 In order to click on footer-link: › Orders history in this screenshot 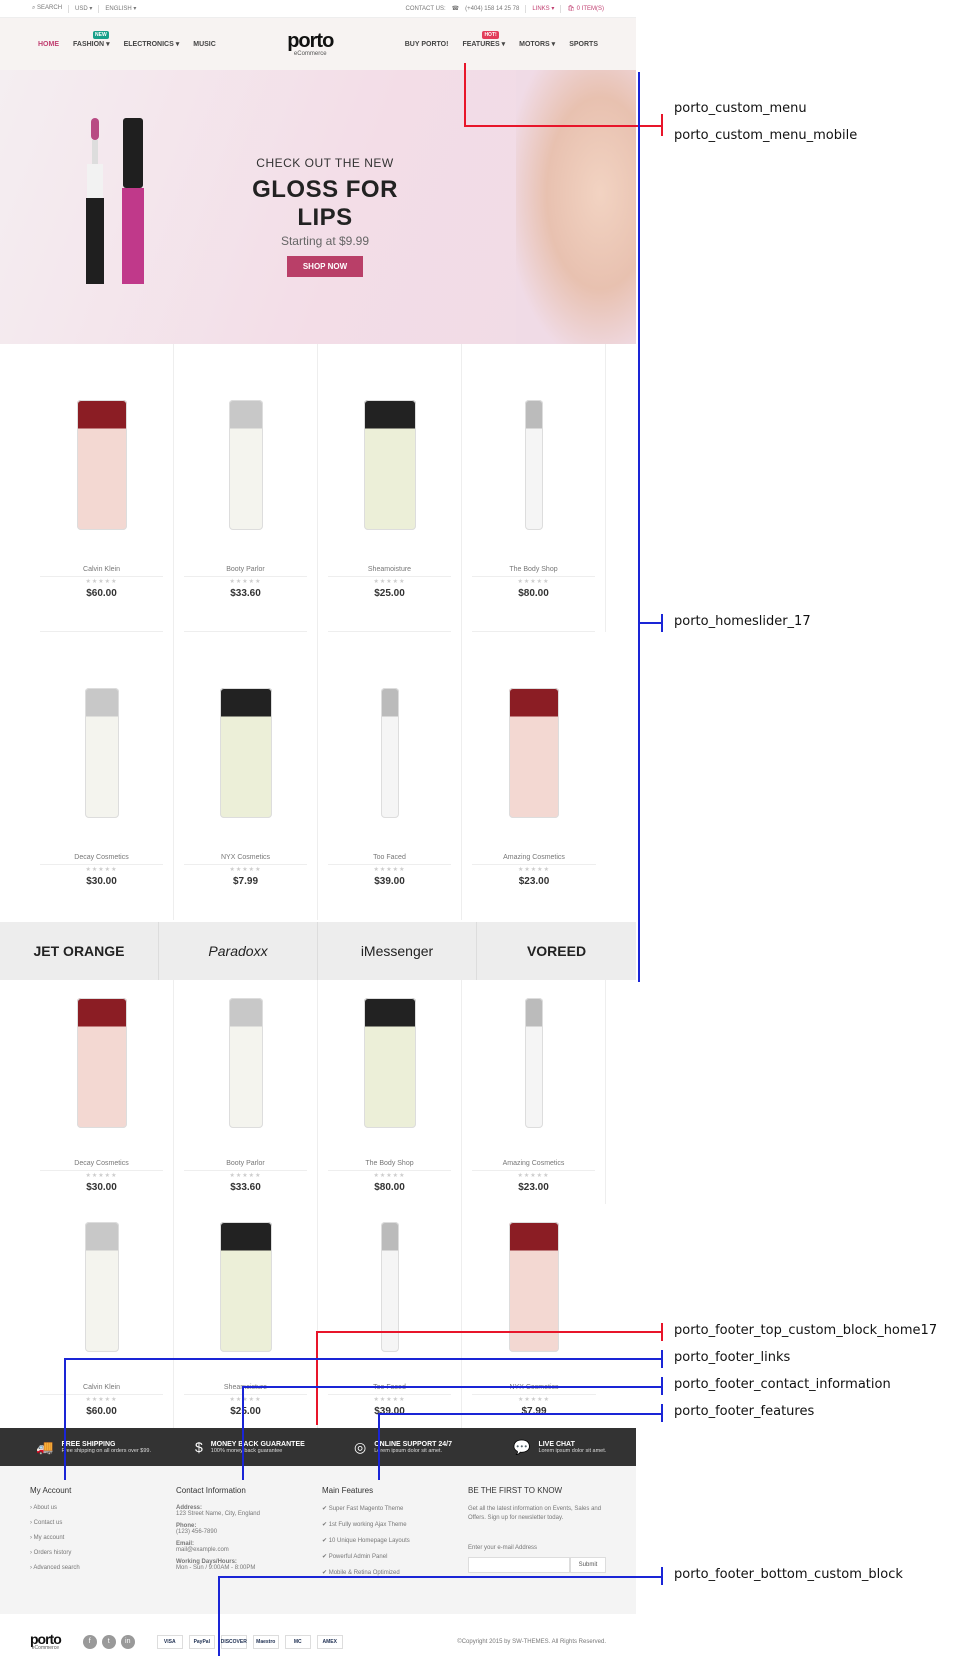, I will do `click(99, 1553)`.